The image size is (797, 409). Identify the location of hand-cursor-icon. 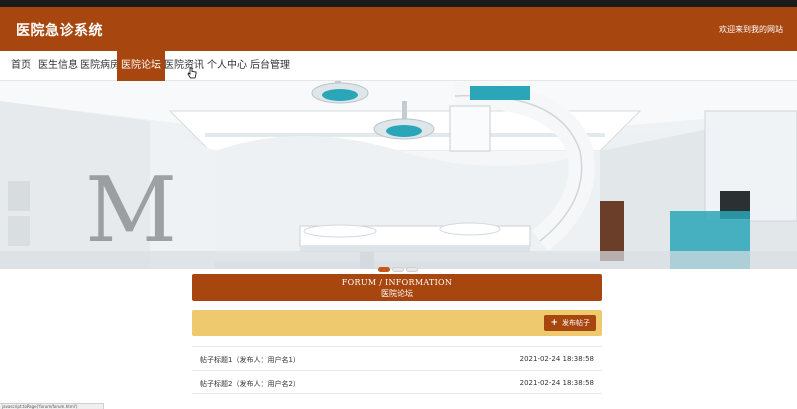
(192, 73).